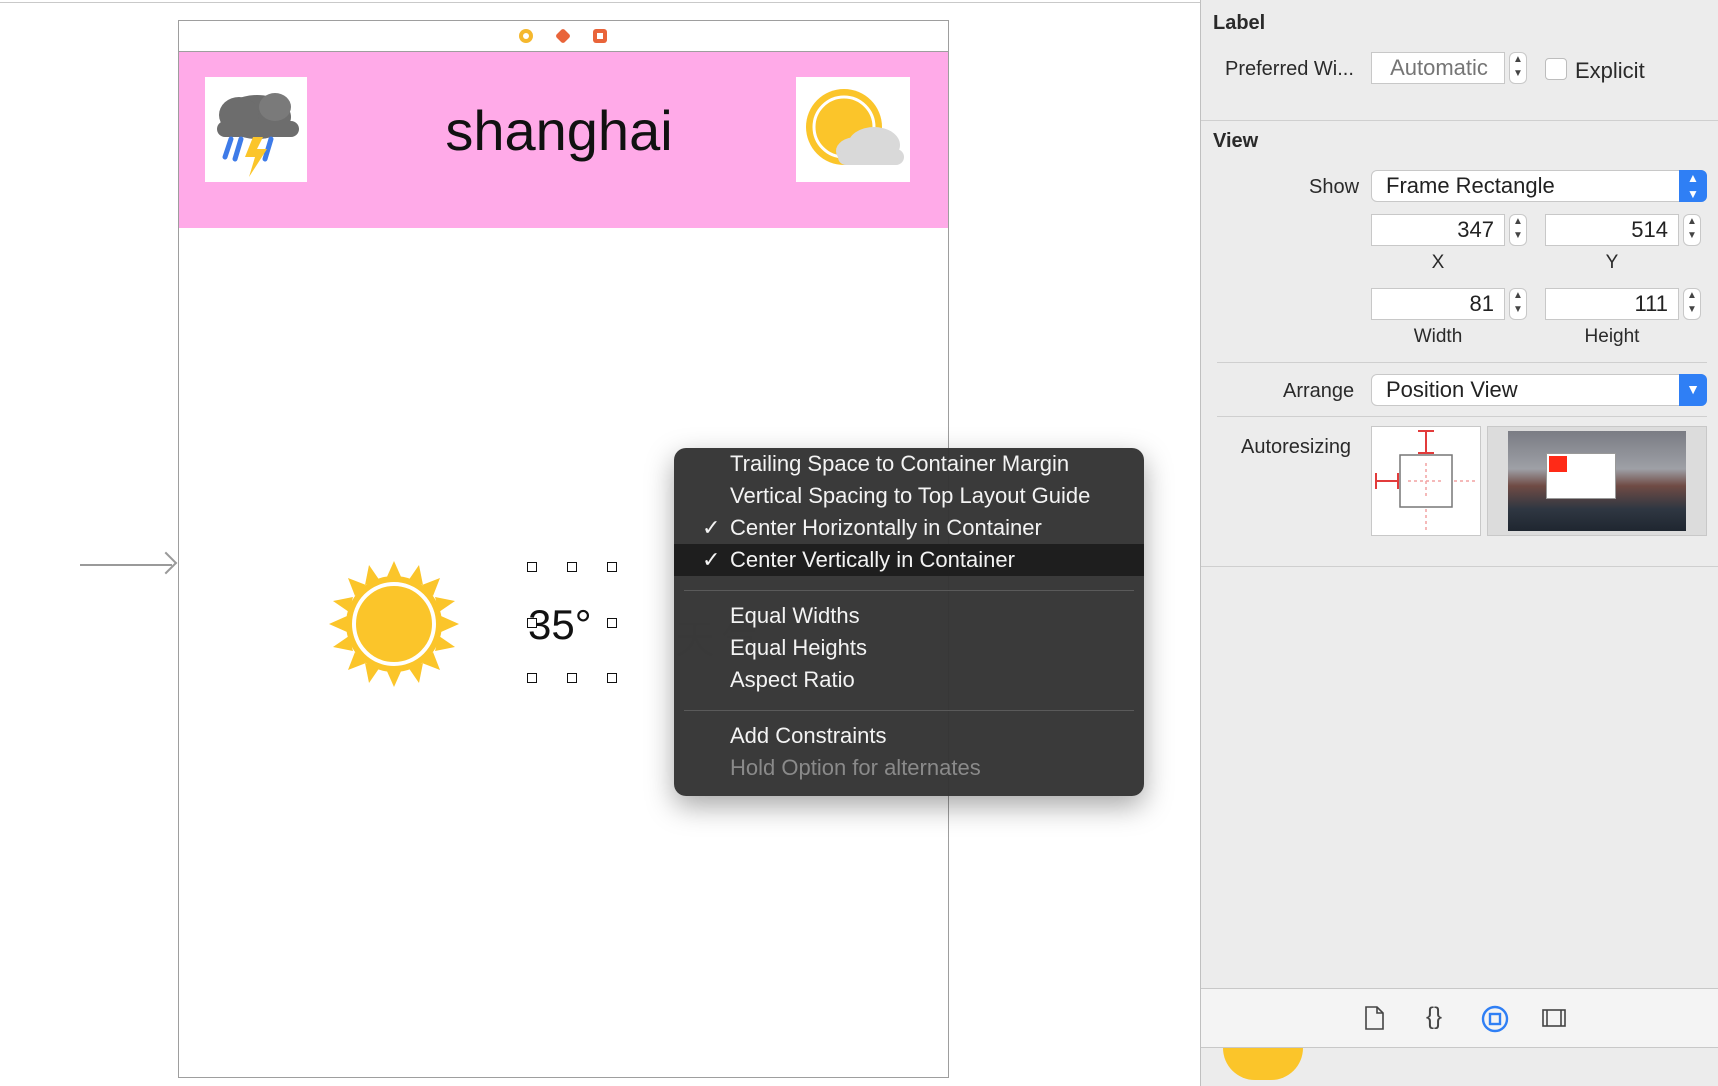 This screenshot has width=1718, height=1086. I want to click on menu-item-label: Add Constraints, so click(808, 735).